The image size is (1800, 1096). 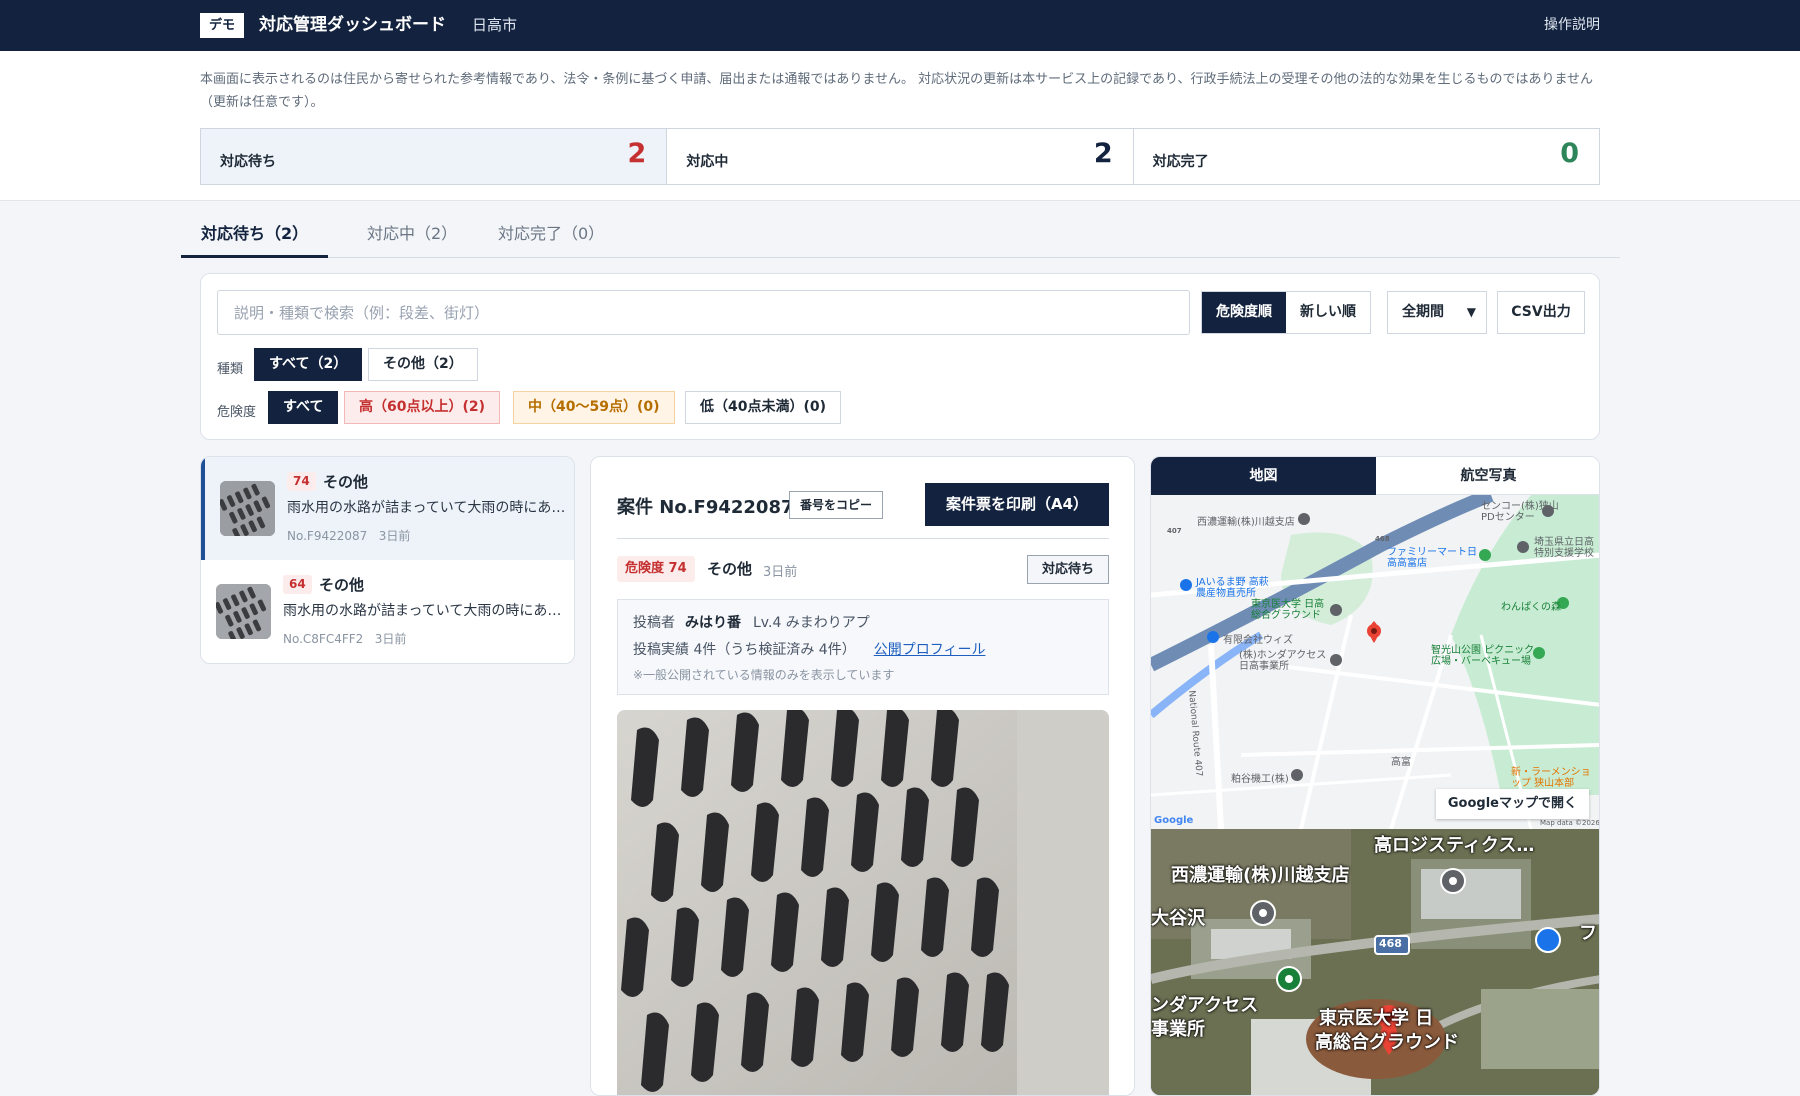 What do you see at coordinates (900, 25) in the screenshot?
I see `top-bar: デモ 対応管理ダッシュボード 日高市 操作説明` at bounding box center [900, 25].